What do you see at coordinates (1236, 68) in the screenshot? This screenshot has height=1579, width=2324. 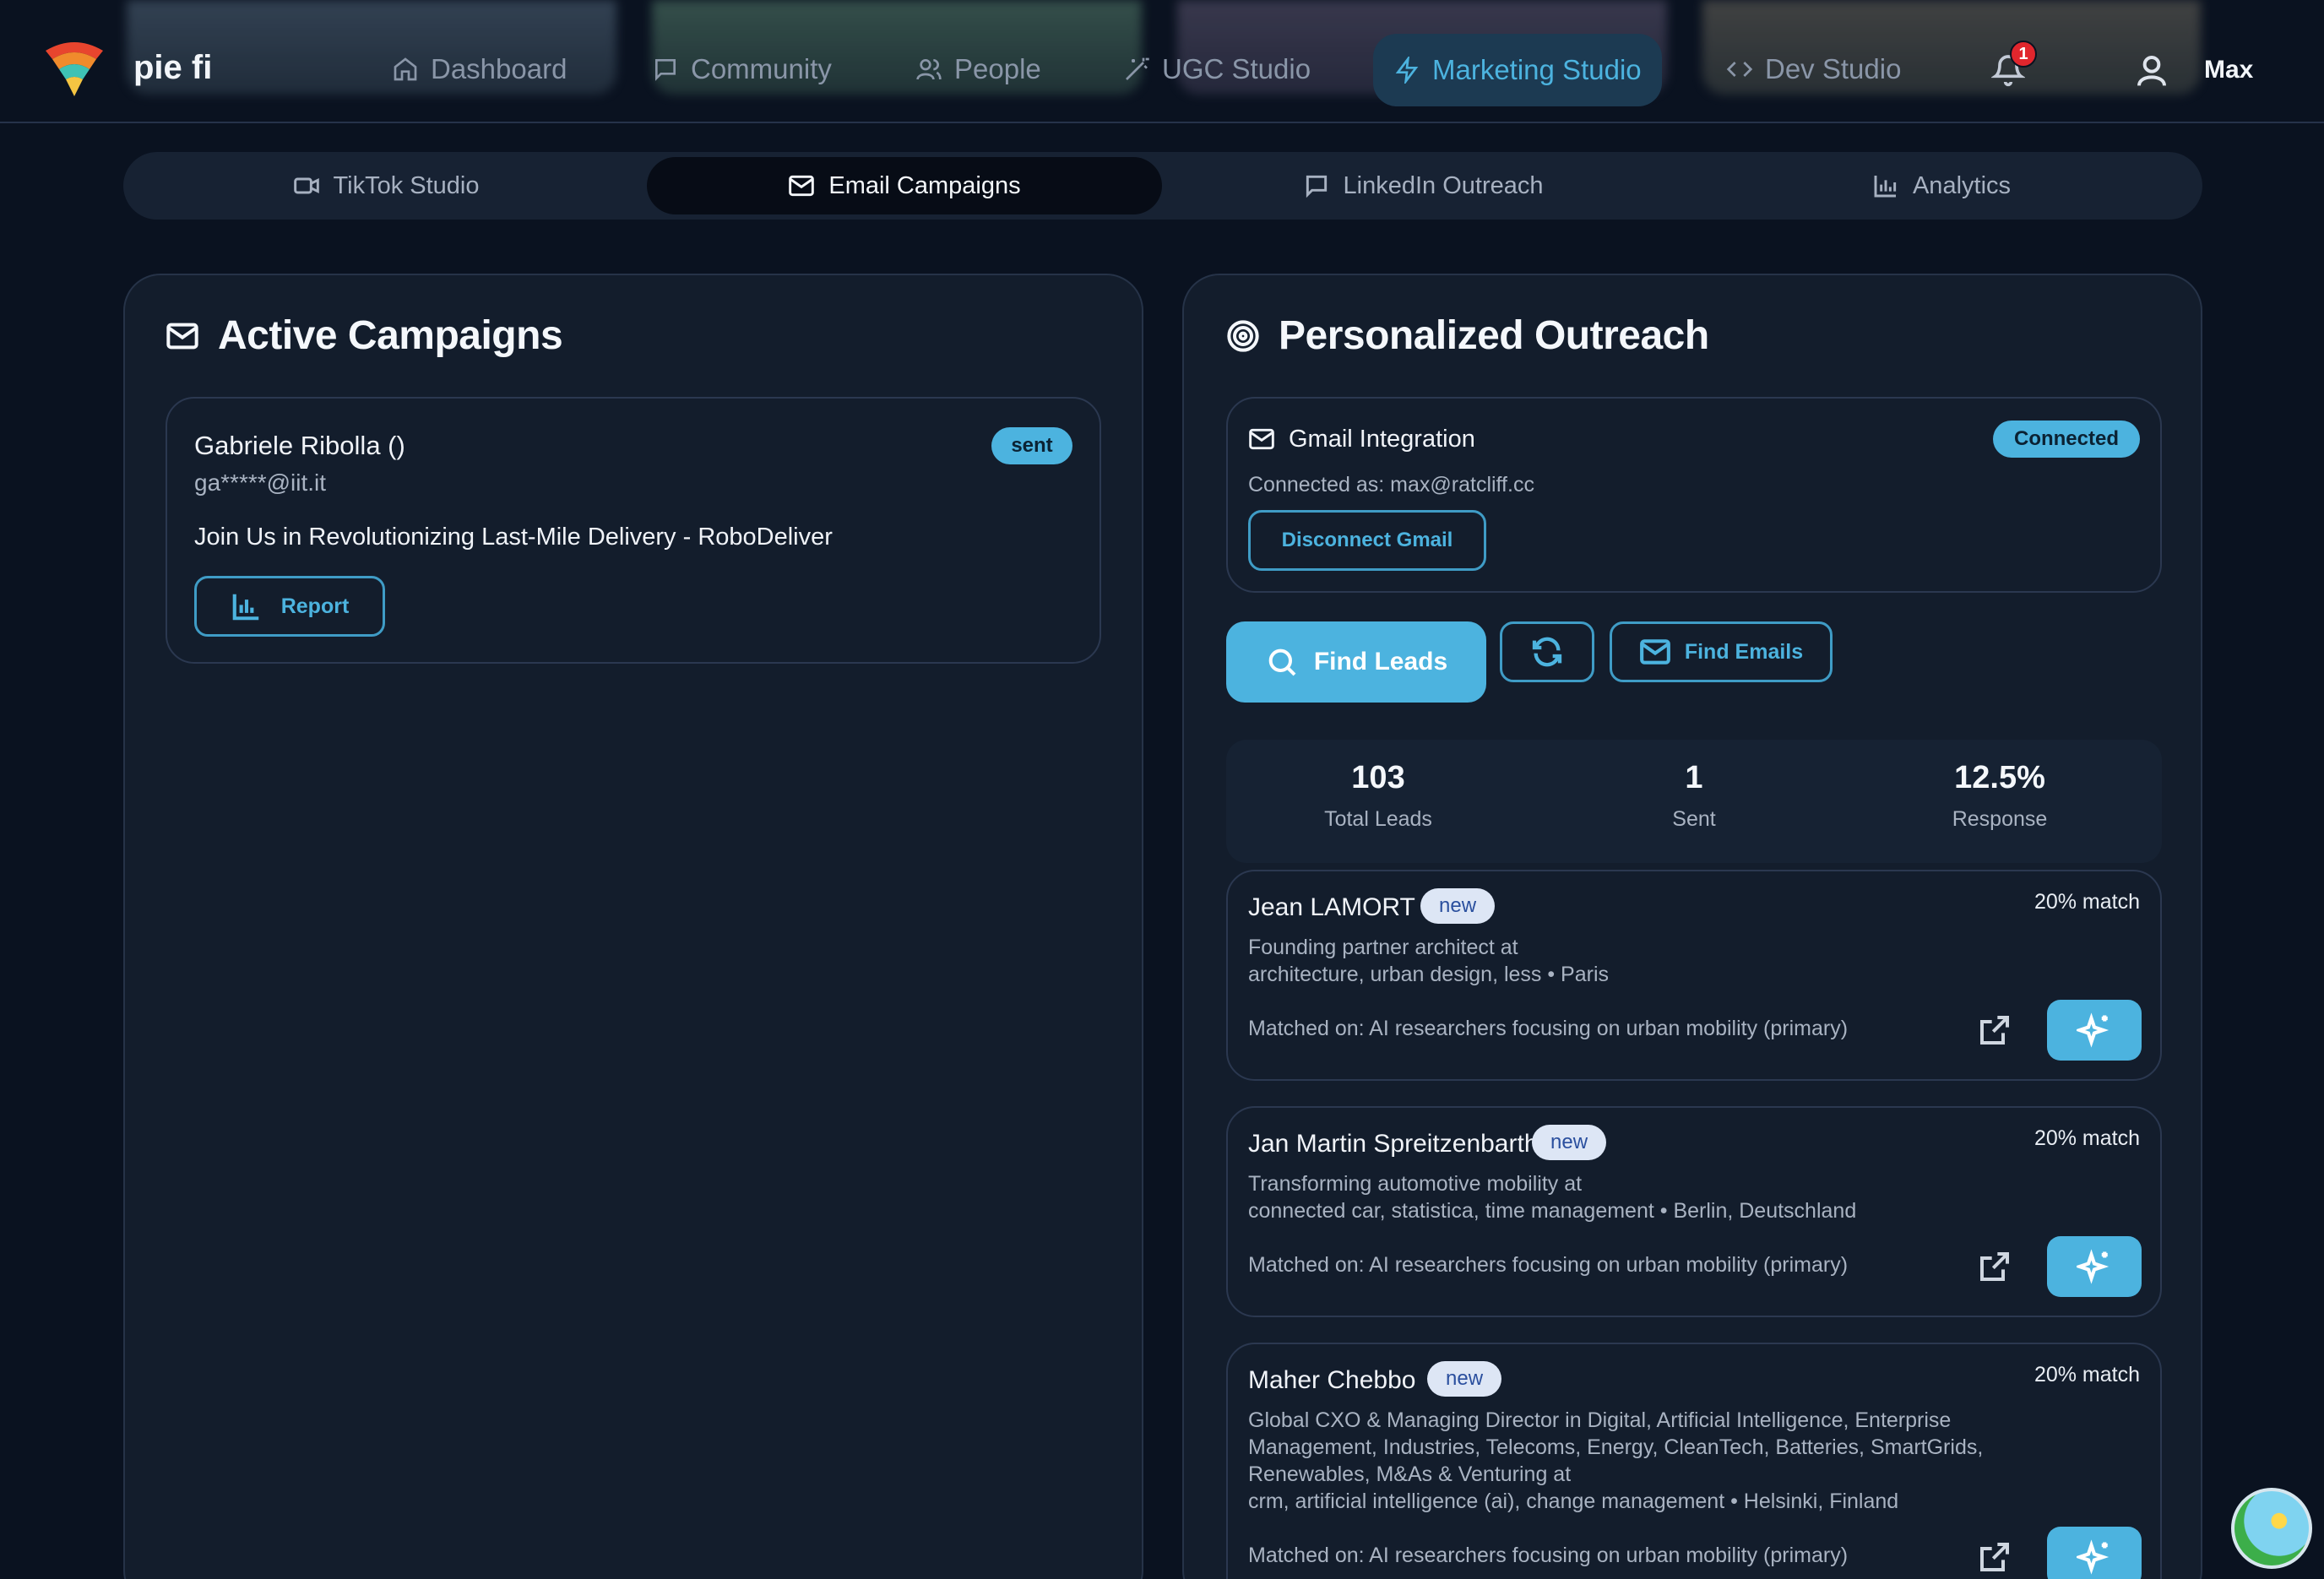 I see `nav-label: UGC Studio` at bounding box center [1236, 68].